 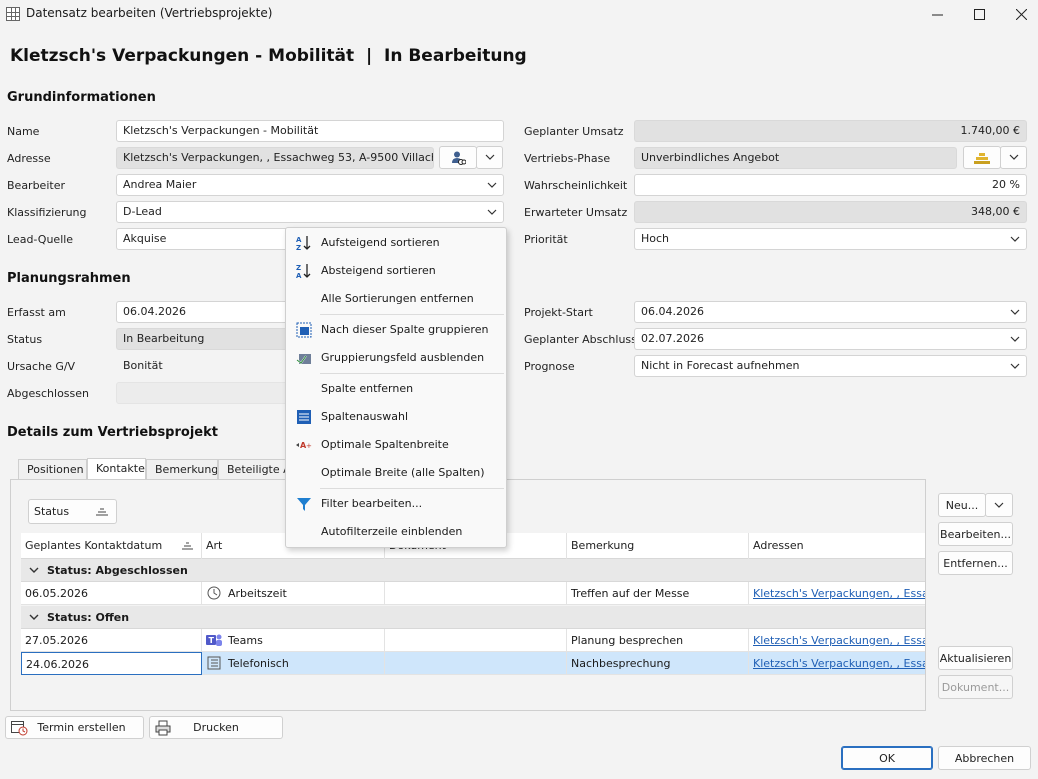 I want to click on projekt-start-select: 06.04.2026, so click(x=830, y=312).